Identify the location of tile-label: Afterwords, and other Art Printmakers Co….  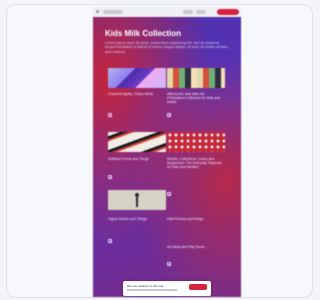
(195, 98).